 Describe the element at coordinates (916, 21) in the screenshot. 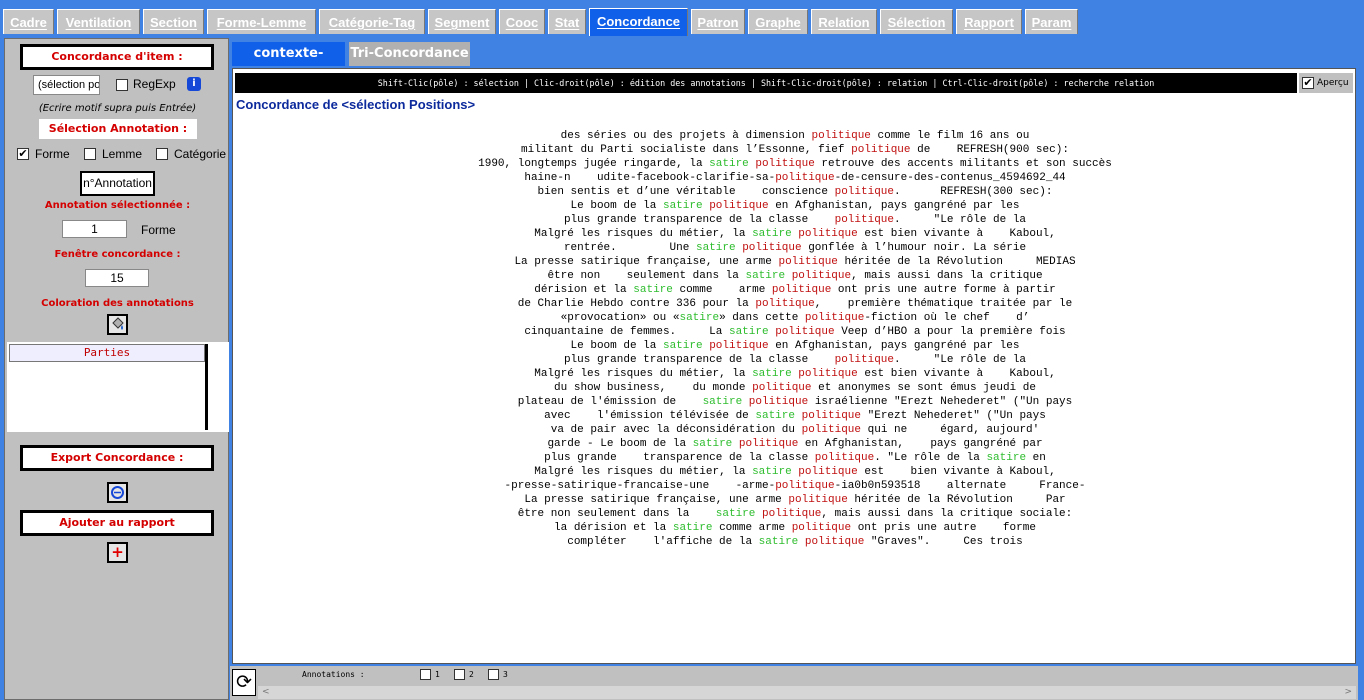

I see `tab-selection: Sélection` at that location.